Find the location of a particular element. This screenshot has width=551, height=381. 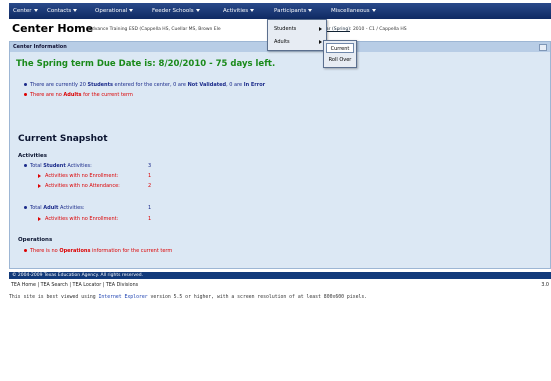

term-info: Year (Spring): 2010 - C1 / Cappella HS is located at coordinates (364, 29).